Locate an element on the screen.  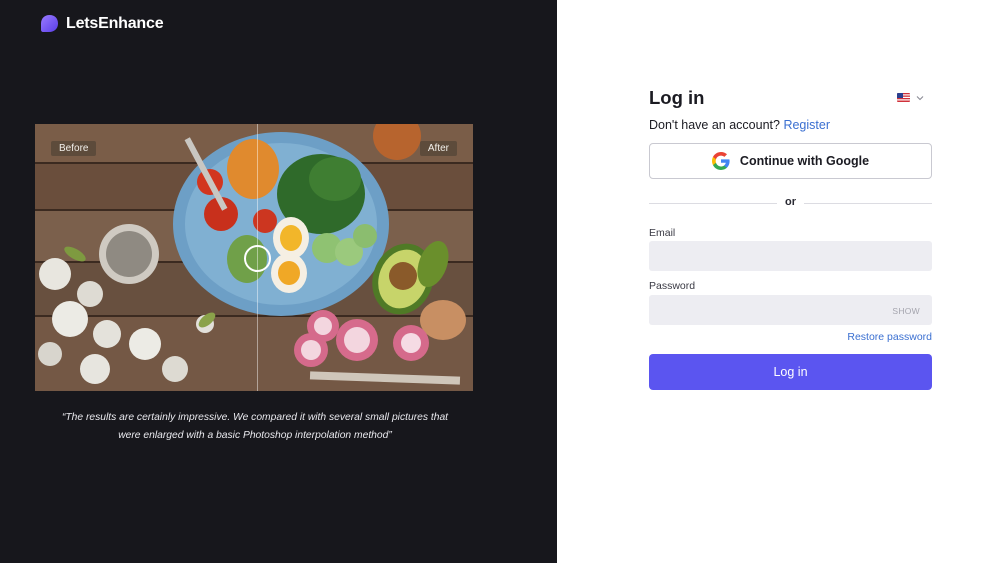
google-icon is located at coordinates (720, 161).